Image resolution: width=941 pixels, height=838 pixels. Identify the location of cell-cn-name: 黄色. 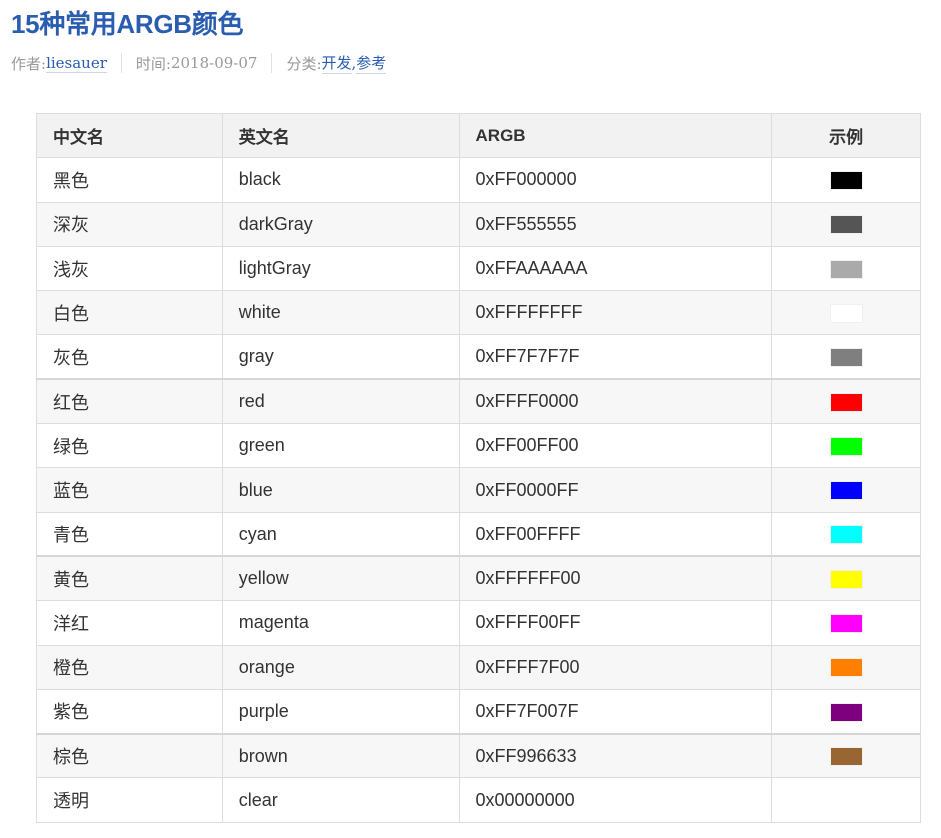
(129, 578).